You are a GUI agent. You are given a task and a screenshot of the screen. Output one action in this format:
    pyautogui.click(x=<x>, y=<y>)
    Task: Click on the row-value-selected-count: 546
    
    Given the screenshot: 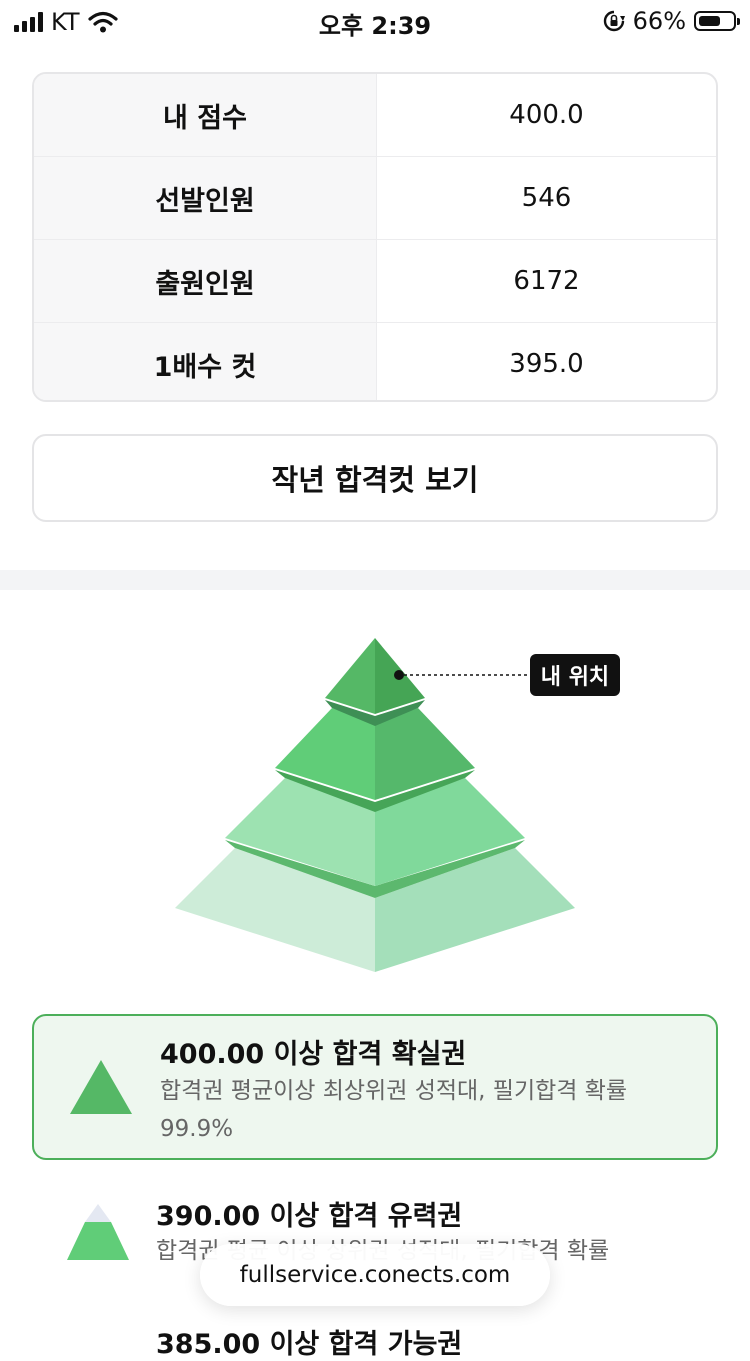 What is the action you would take?
    pyautogui.click(x=546, y=198)
    